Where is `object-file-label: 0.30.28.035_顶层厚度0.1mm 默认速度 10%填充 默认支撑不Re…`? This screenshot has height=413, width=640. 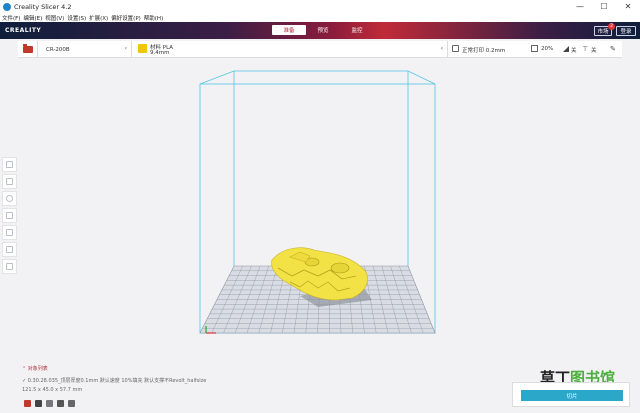
object-file-label: 0.30.28.035_顶层厚度0.1mm 默认速度 10%填充 默认支撑不Re… is located at coordinates (117, 381).